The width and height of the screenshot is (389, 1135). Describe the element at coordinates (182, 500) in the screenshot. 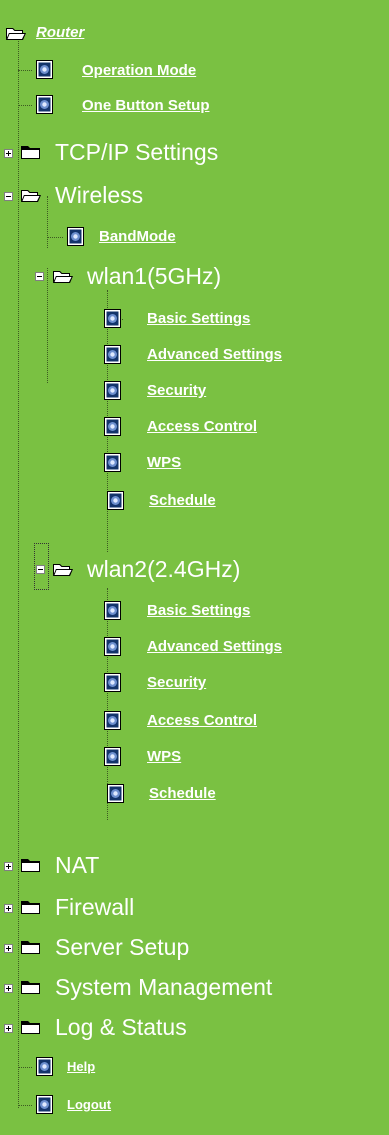

I see `wlan1-schedule-link: Schedule` at that location.